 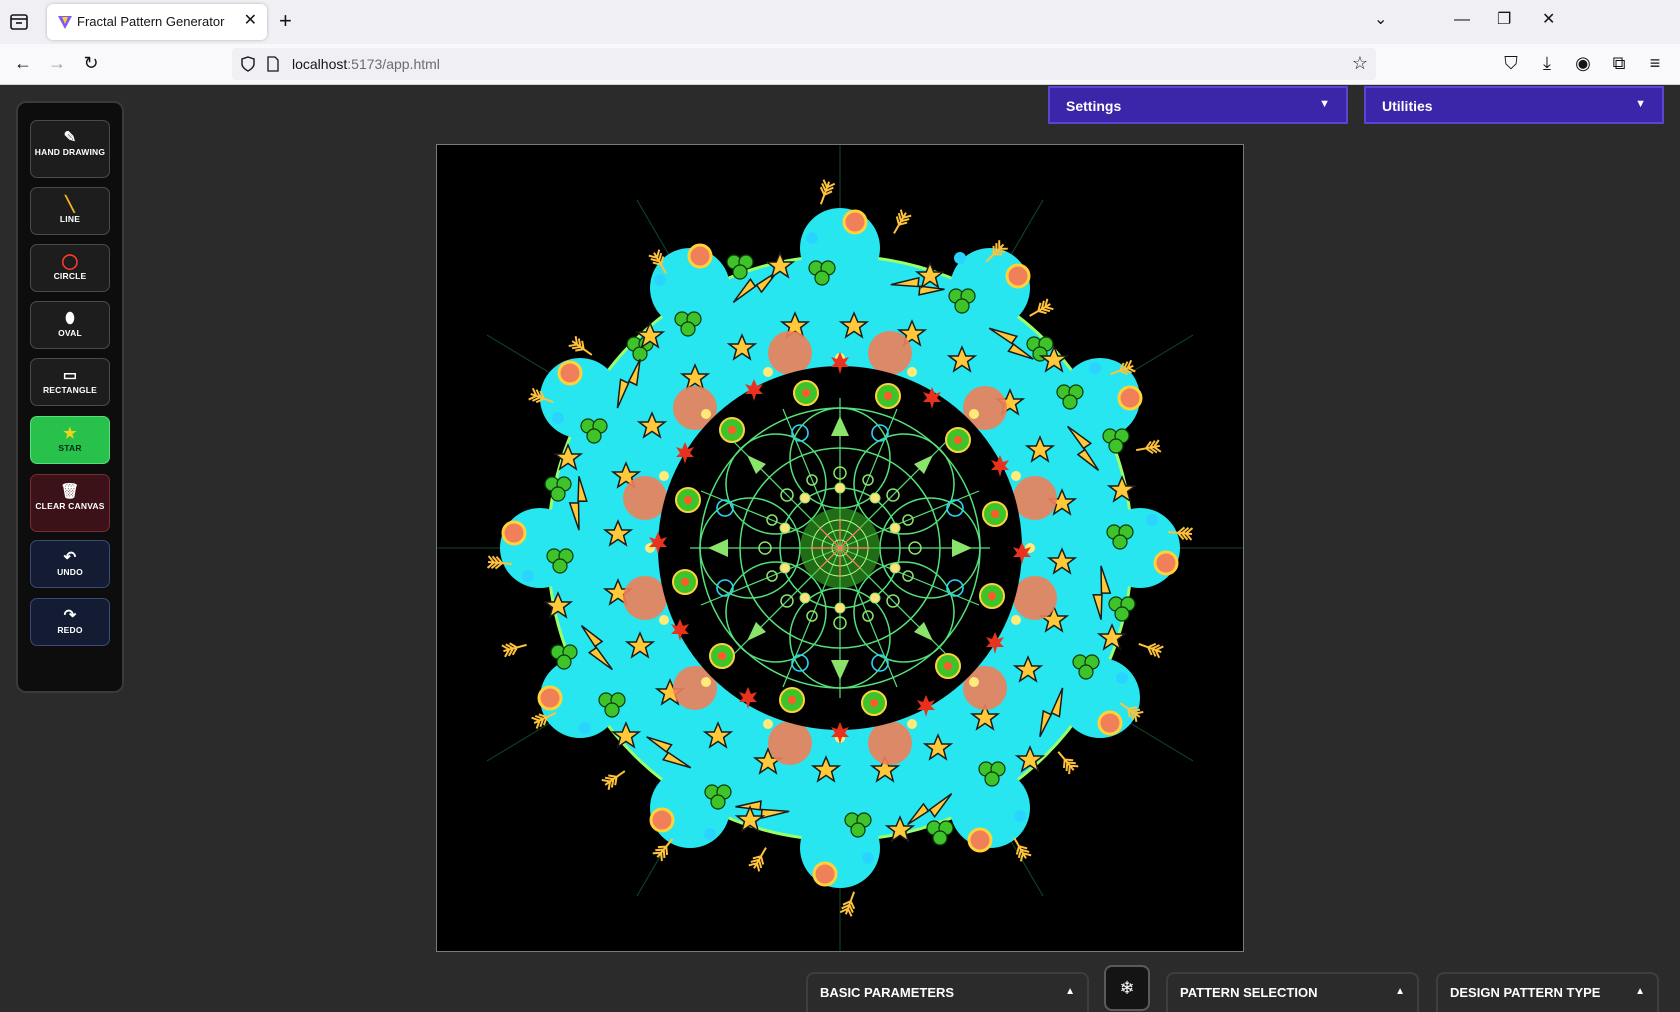 What do you see at coordinates (151, 21) in the screenshot?
I see `tab-title: Fractal Pattern Generator` at bounding box center [151, 21].